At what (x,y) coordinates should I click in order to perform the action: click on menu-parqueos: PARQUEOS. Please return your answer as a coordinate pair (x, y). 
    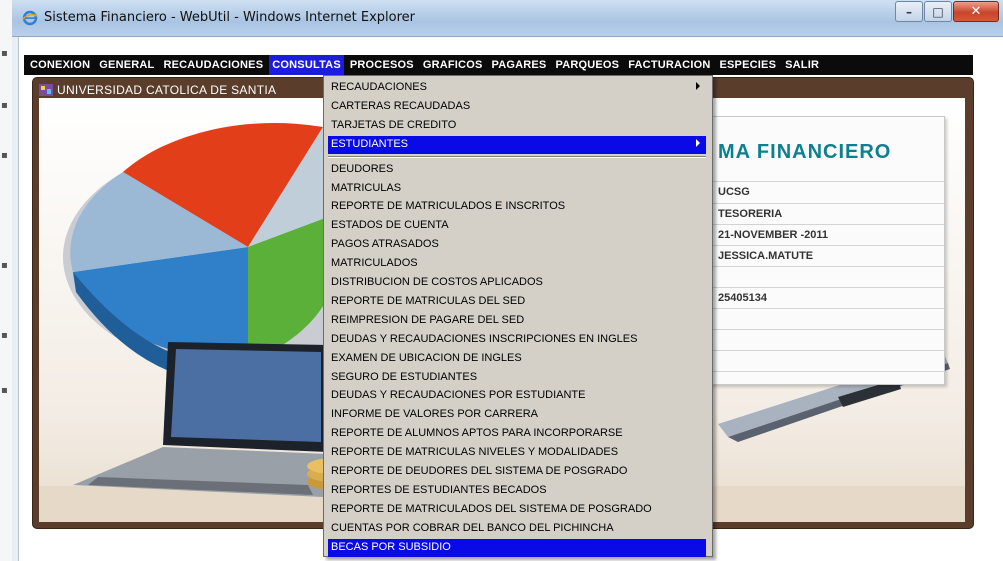
    Looking at the image, I should click on (587, 65).